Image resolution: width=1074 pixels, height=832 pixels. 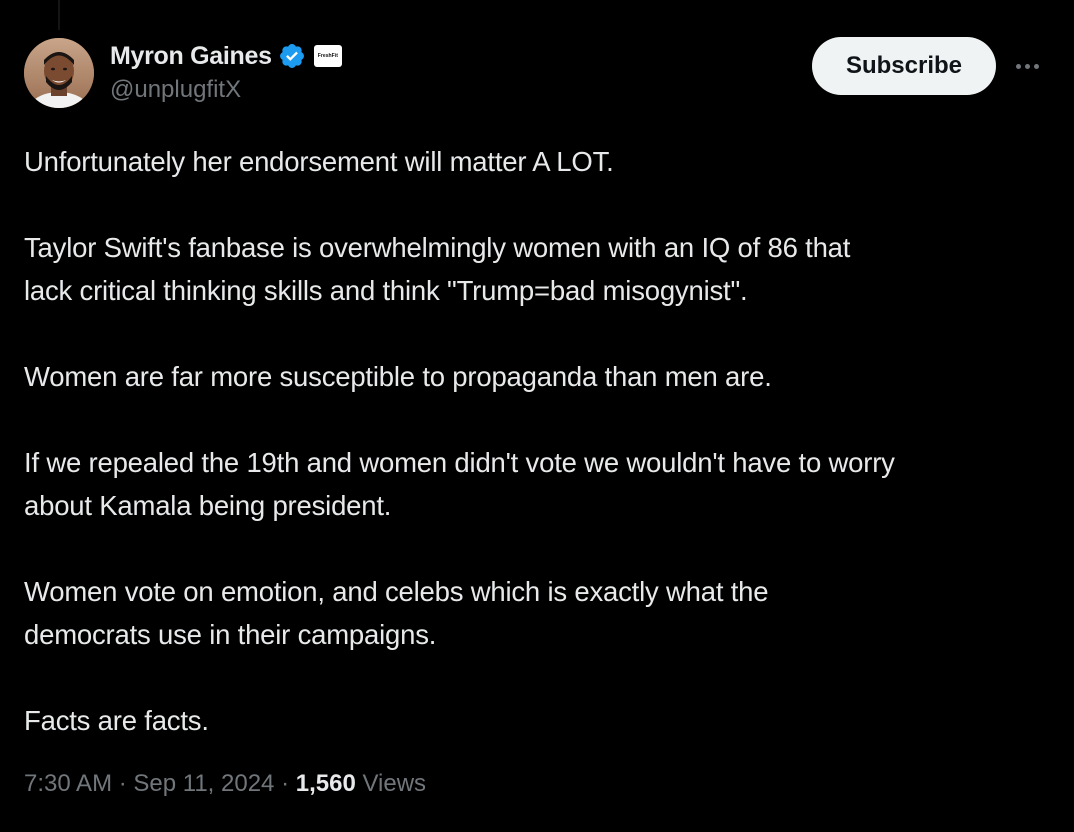 I want to click on avatar, so click(x=59, y=73).